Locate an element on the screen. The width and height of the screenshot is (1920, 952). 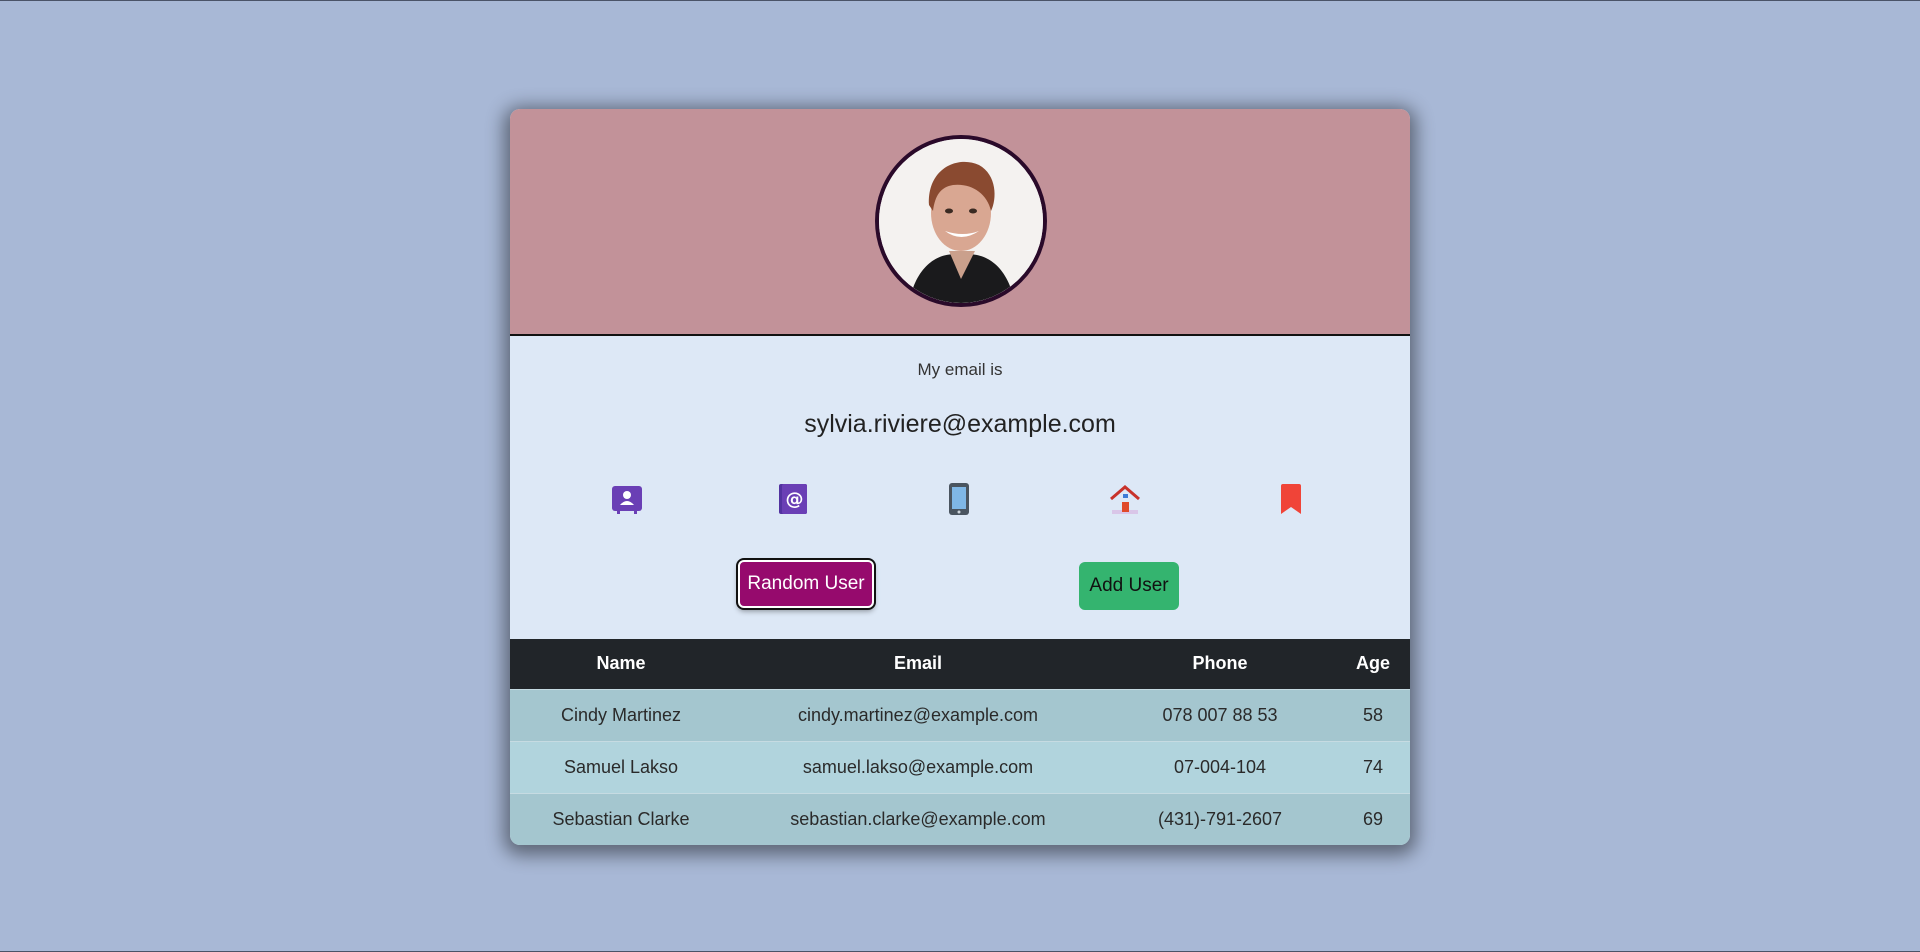
column-header-phone: Phone is located at coordinates (1220, 663).